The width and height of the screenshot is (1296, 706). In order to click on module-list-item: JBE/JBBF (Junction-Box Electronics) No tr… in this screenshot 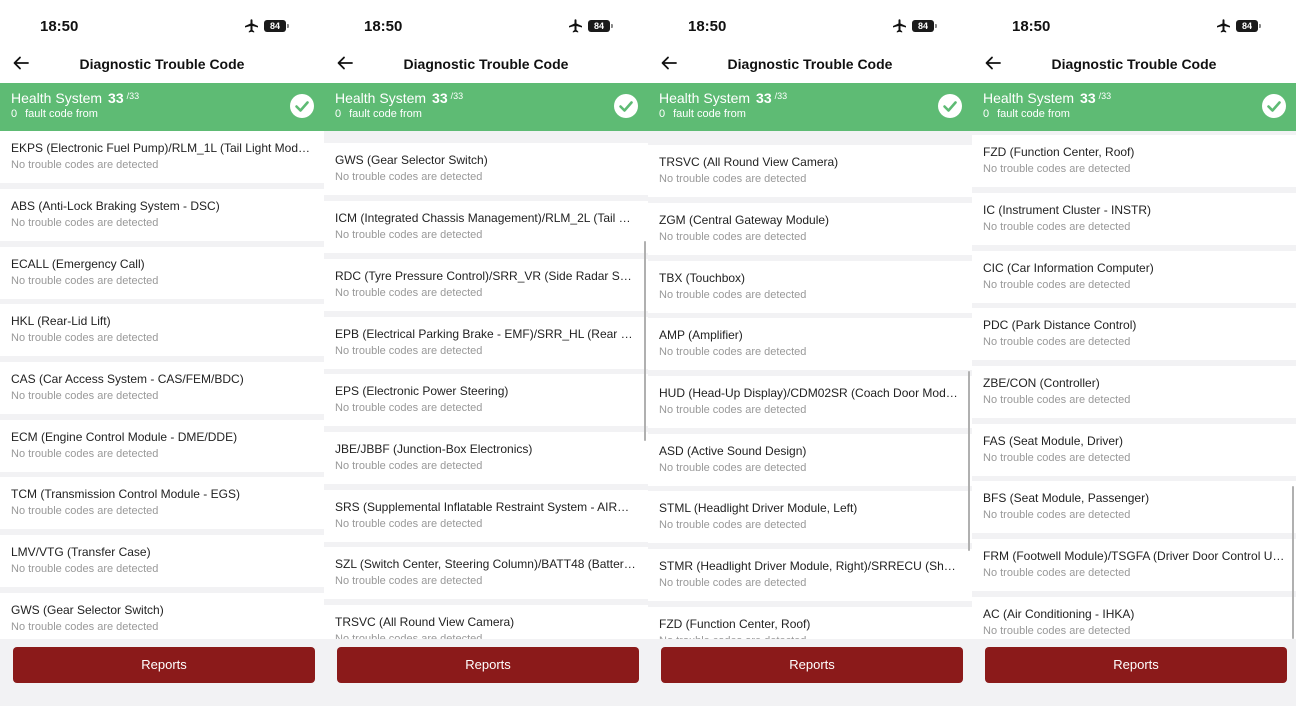, I will do `click(486, 458)`.